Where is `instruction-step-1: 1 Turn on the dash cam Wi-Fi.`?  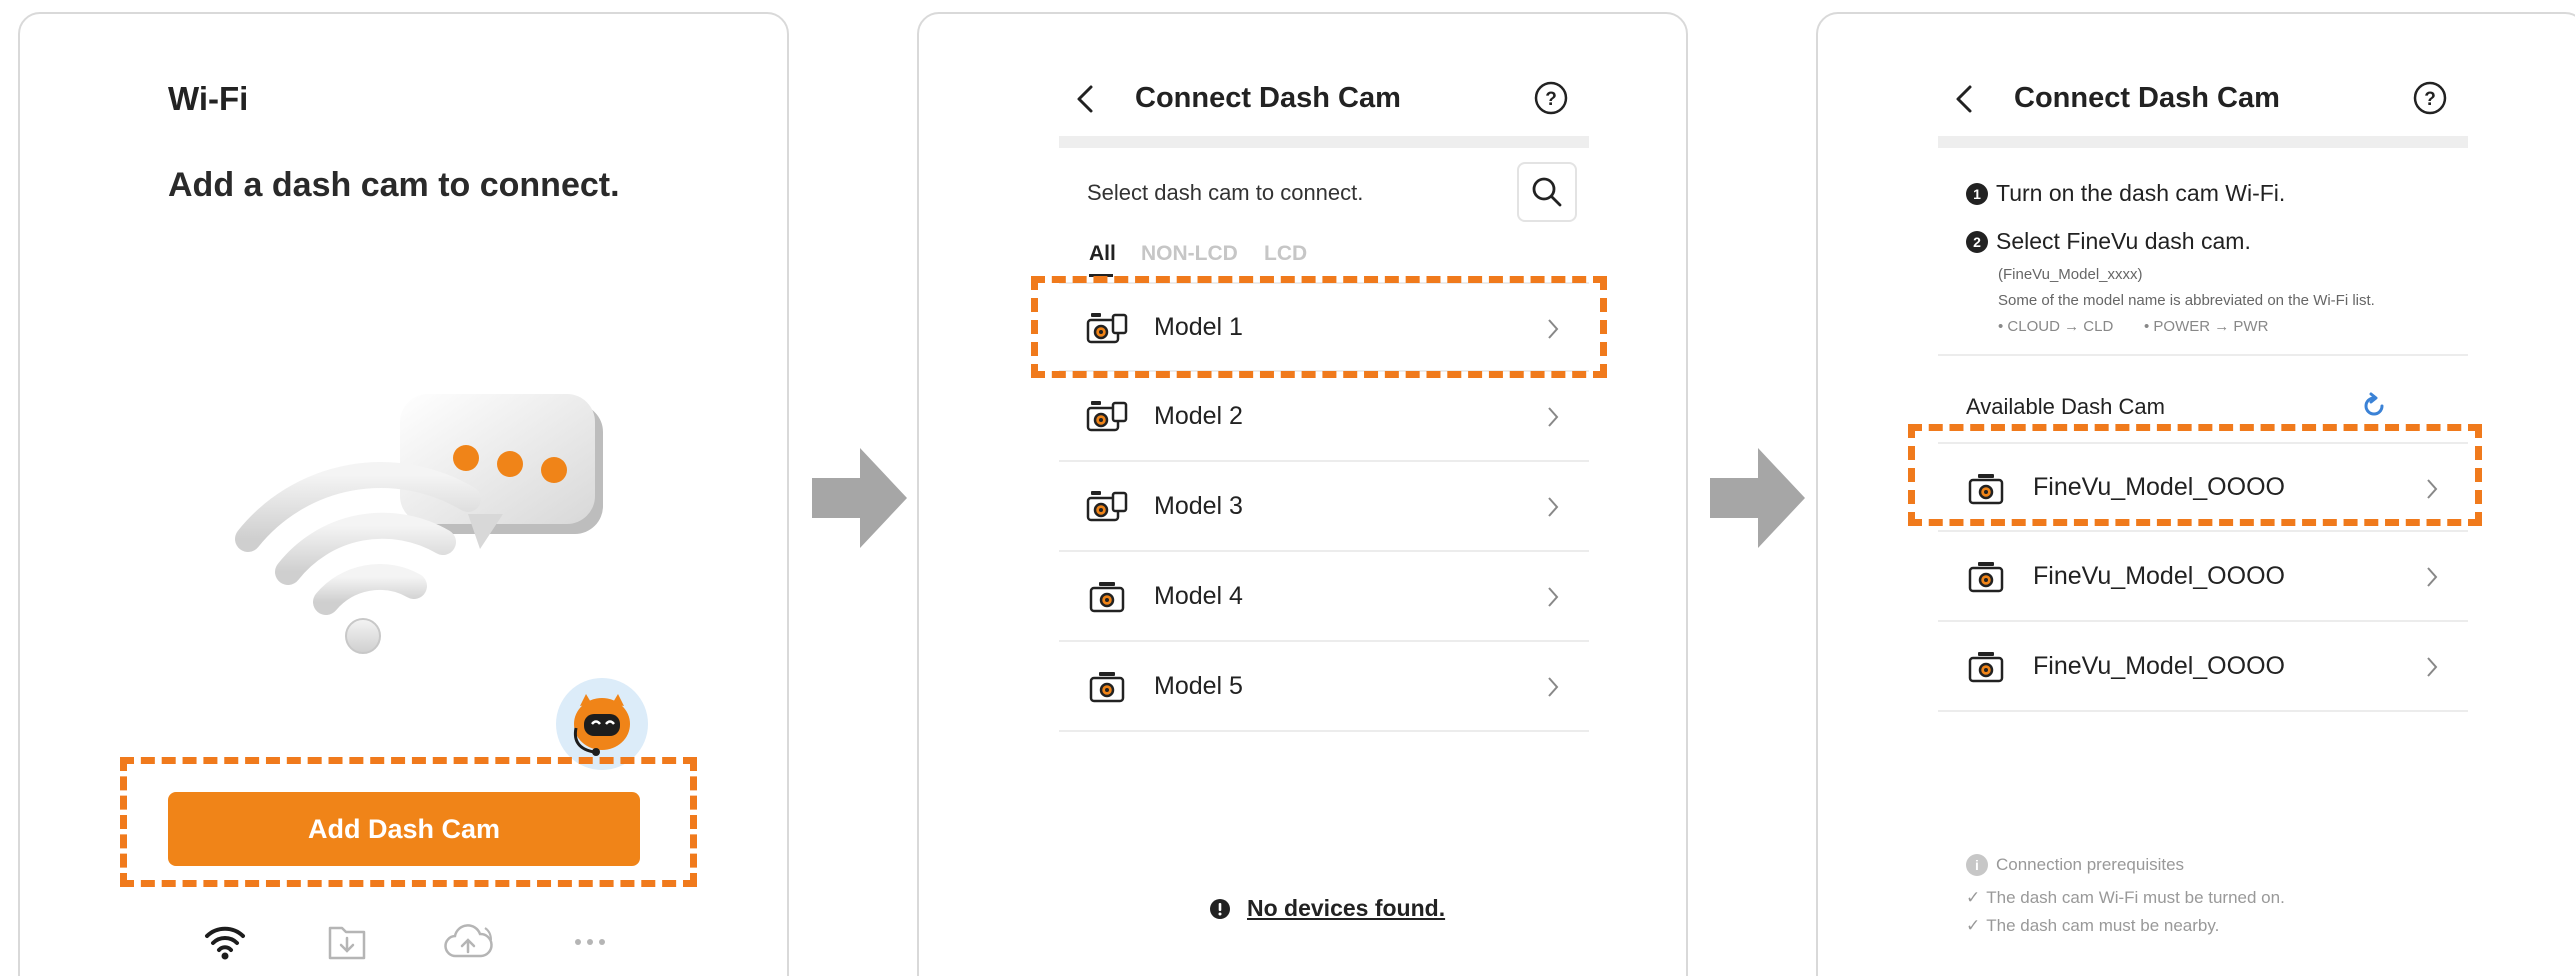
instruction-step-1: 1 Turn on the dash cam Wi-Fi. is located at coordinates (2125, 193).